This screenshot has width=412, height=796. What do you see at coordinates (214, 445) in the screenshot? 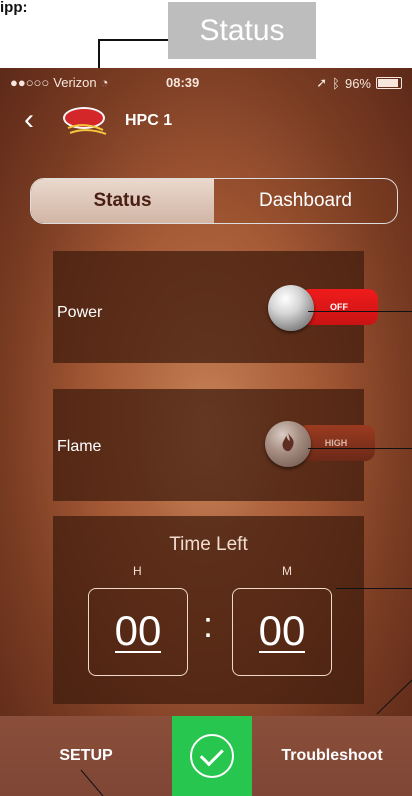
I see `flame-card: Flame HIGH` at bounding box center [214, 445].